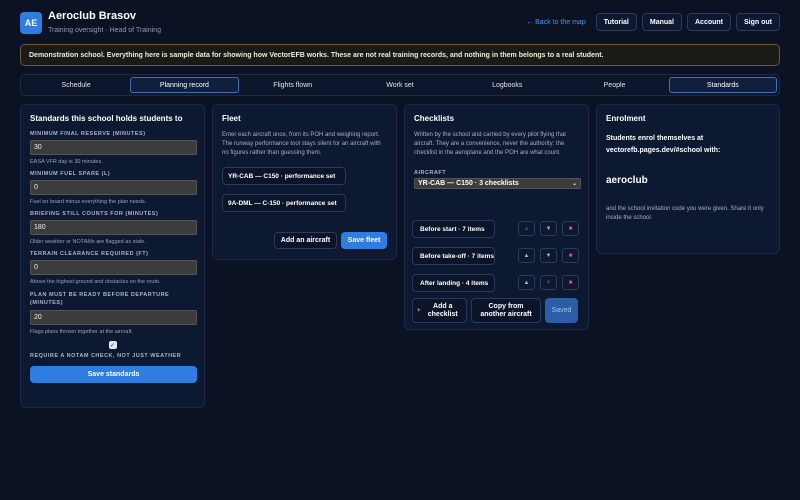 This screenshot has height=500, width=800. What do you see at coordinates (305, 240) in the screenshot?
I see `add-aircraft-button: Add an aircraft` at bounding box center [305, 240].